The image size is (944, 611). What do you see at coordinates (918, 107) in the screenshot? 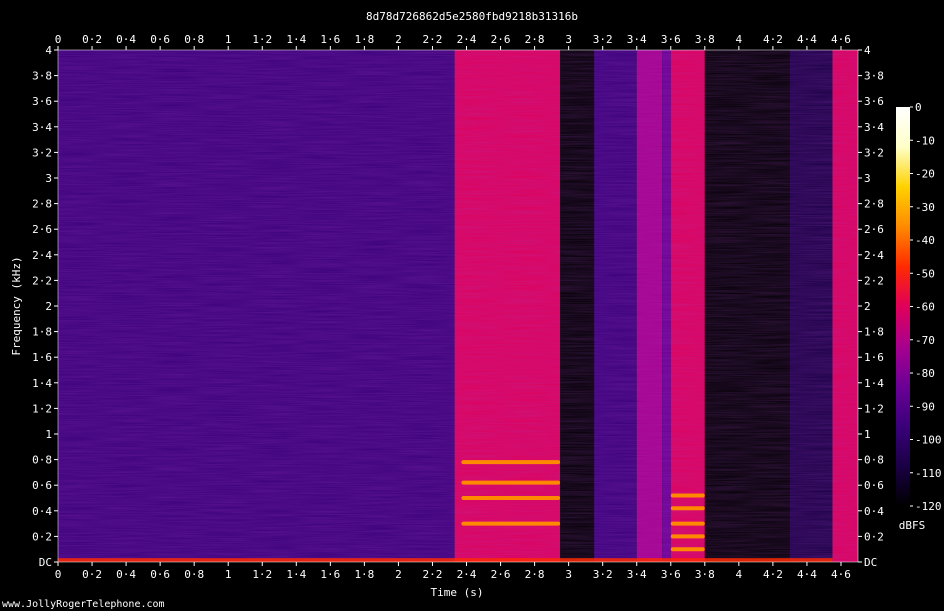
I see `colorbar-tick-label: 0` at bounding box center [918, 107].